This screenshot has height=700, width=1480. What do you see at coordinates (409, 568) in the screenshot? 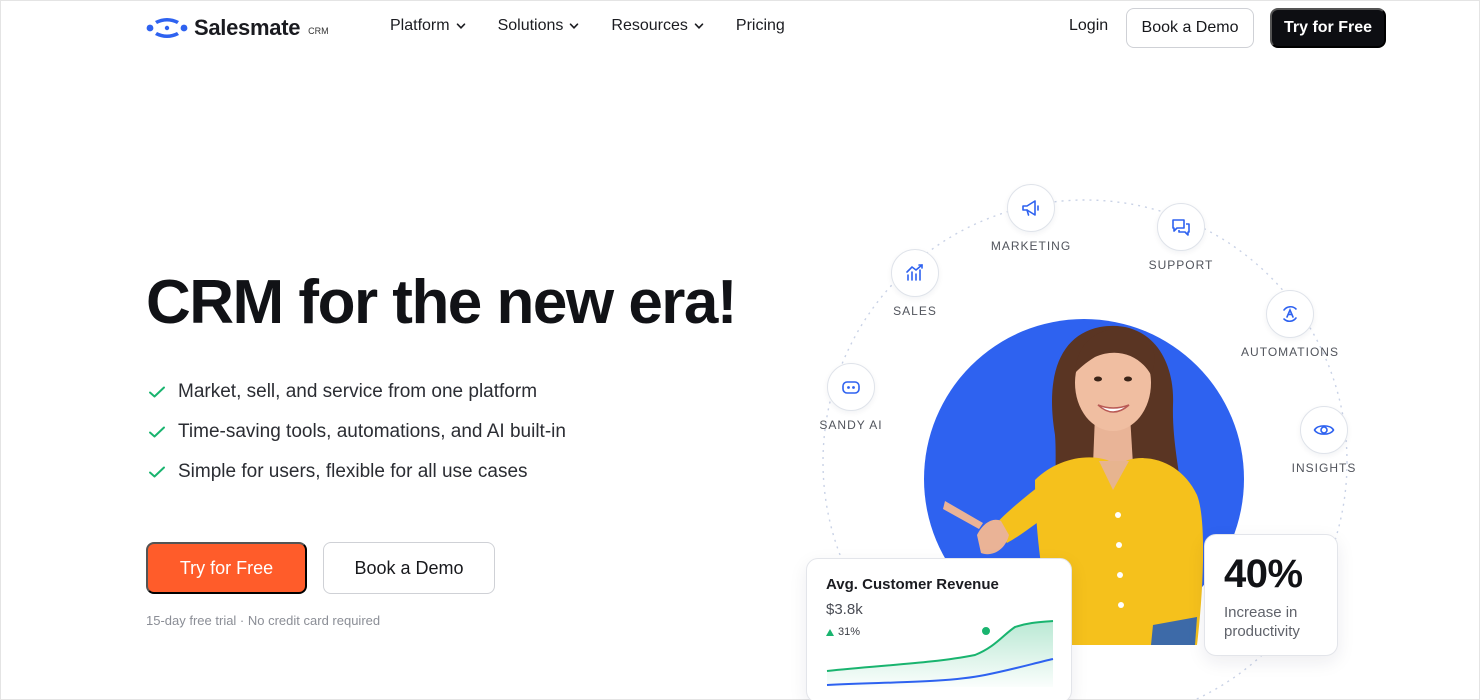
I see `hero-book-demo-button: Book a Demo` at bounding box center [409, 568].